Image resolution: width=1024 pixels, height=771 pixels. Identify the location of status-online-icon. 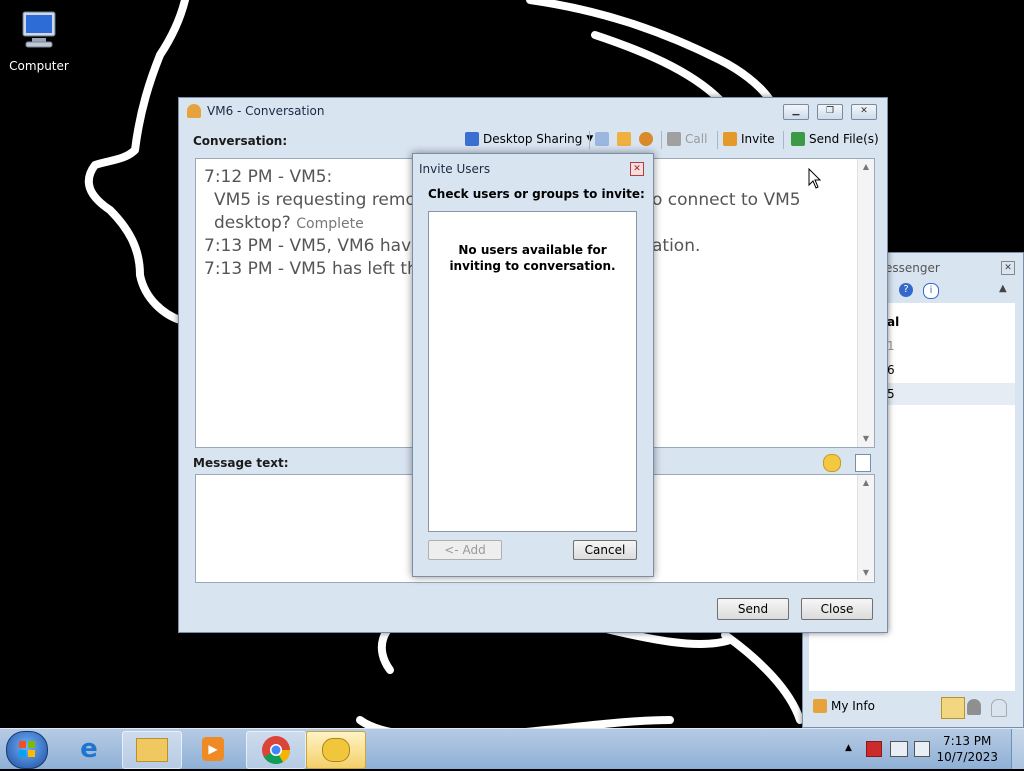
(953, 708).